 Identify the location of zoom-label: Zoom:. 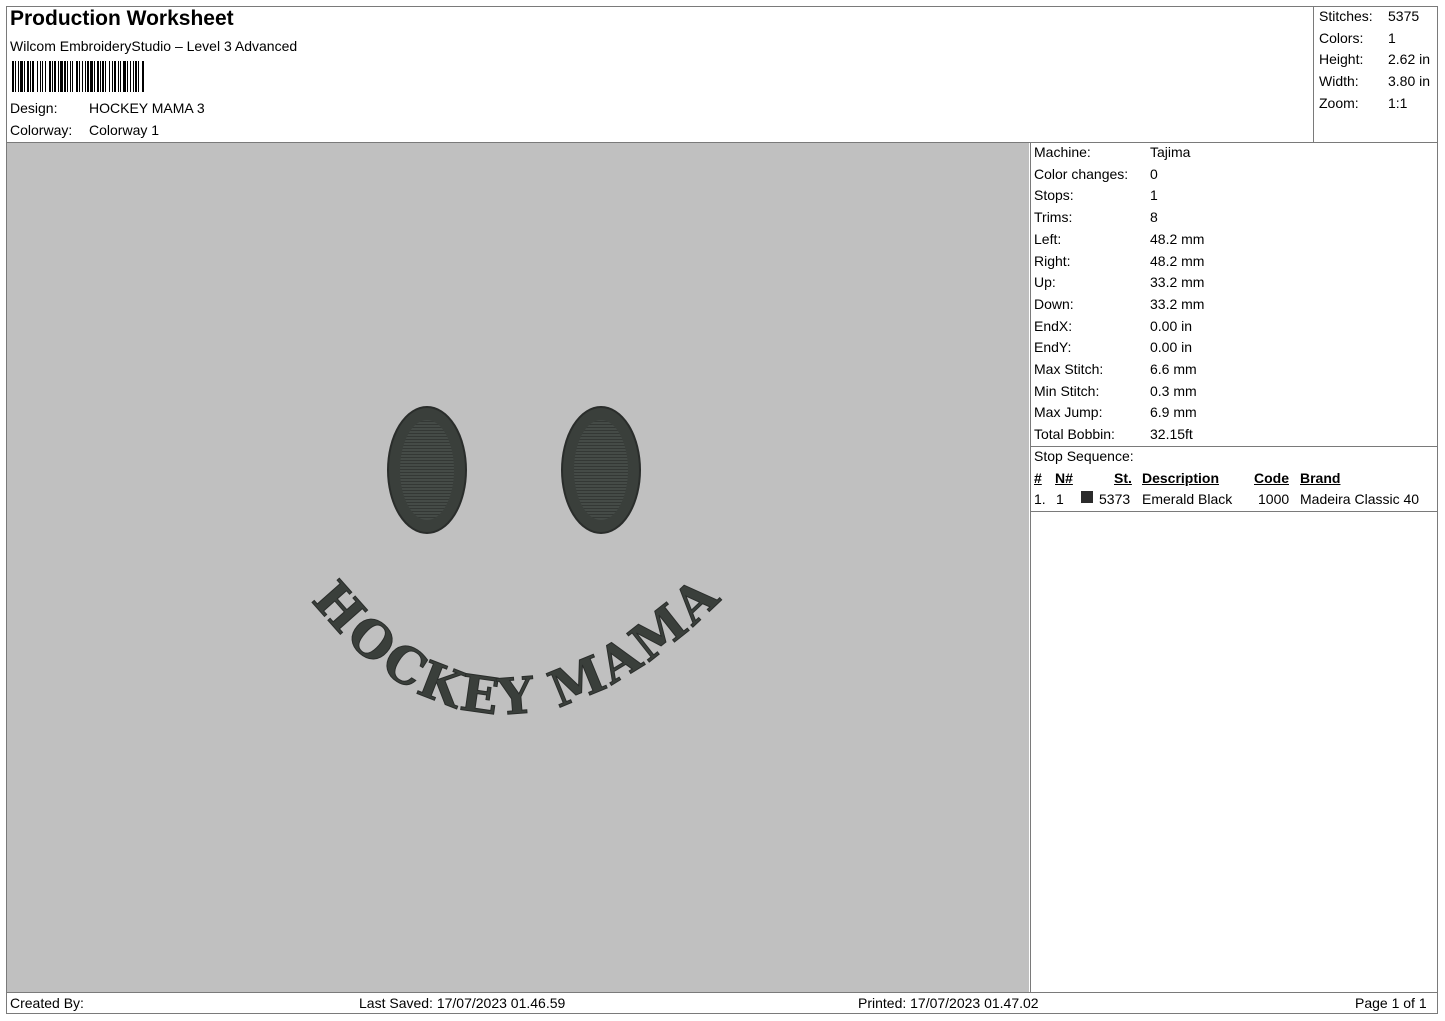
(1339, 103).